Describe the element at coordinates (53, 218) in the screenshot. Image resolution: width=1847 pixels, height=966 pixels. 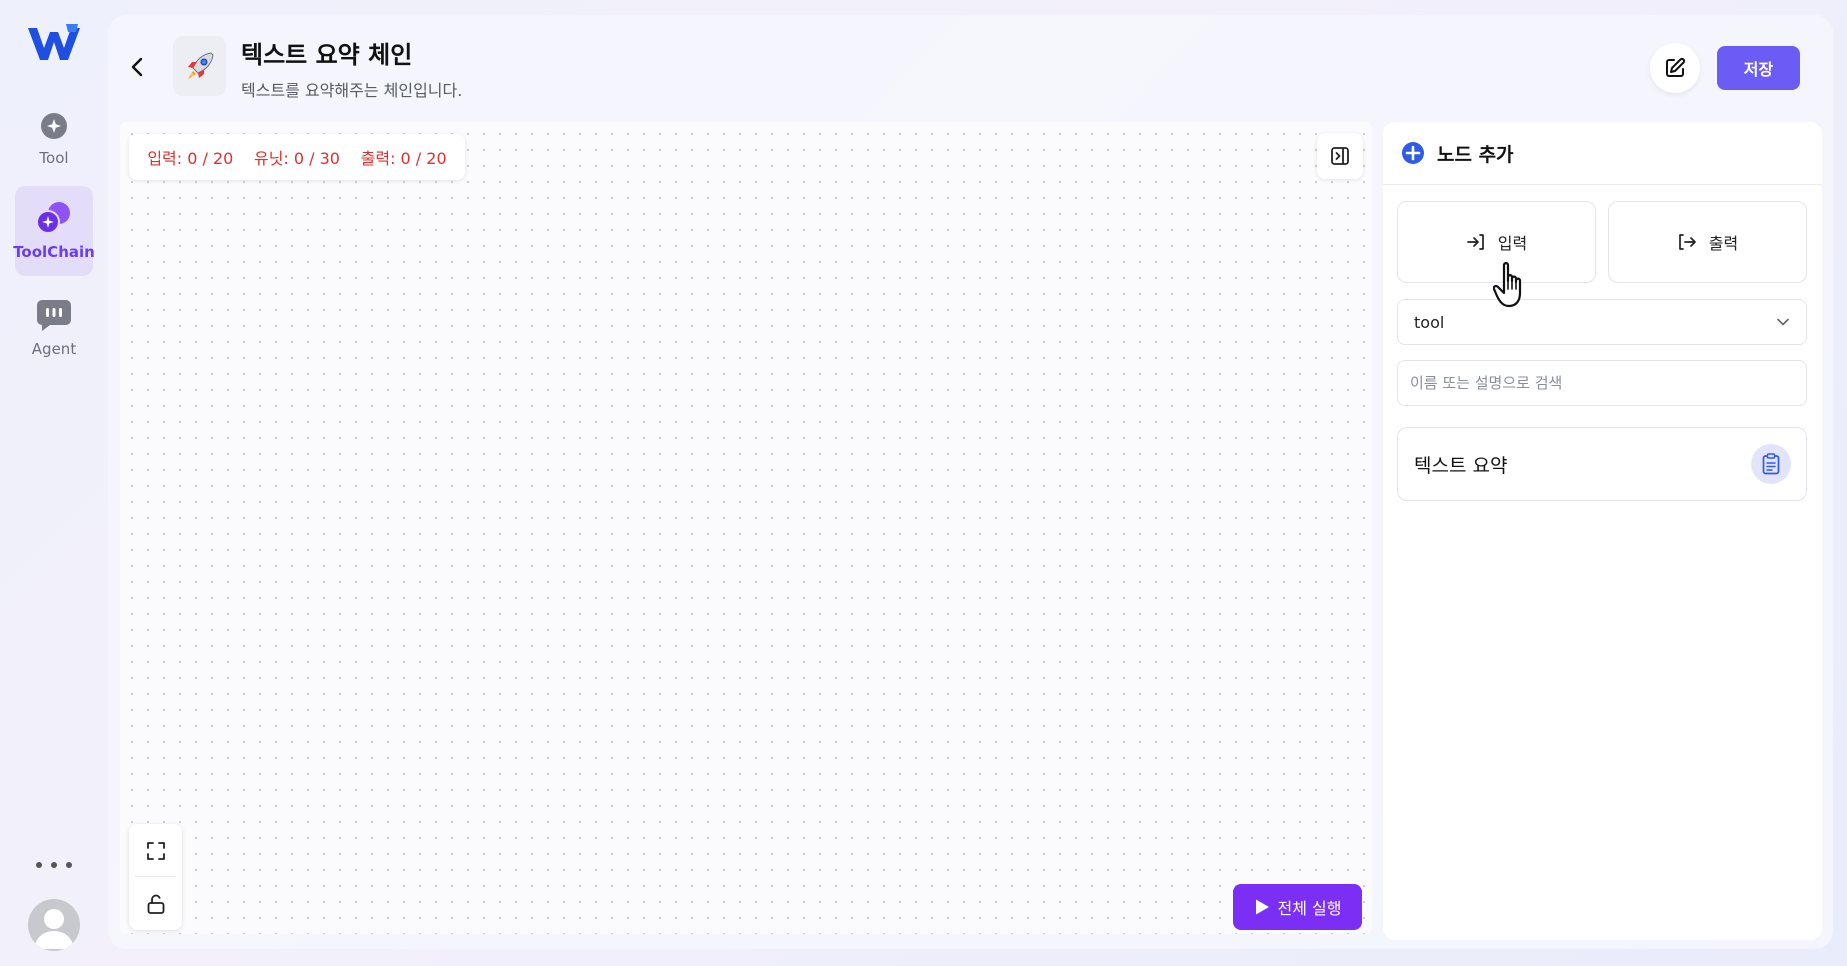
I see `linked-circles-icon` at that location.